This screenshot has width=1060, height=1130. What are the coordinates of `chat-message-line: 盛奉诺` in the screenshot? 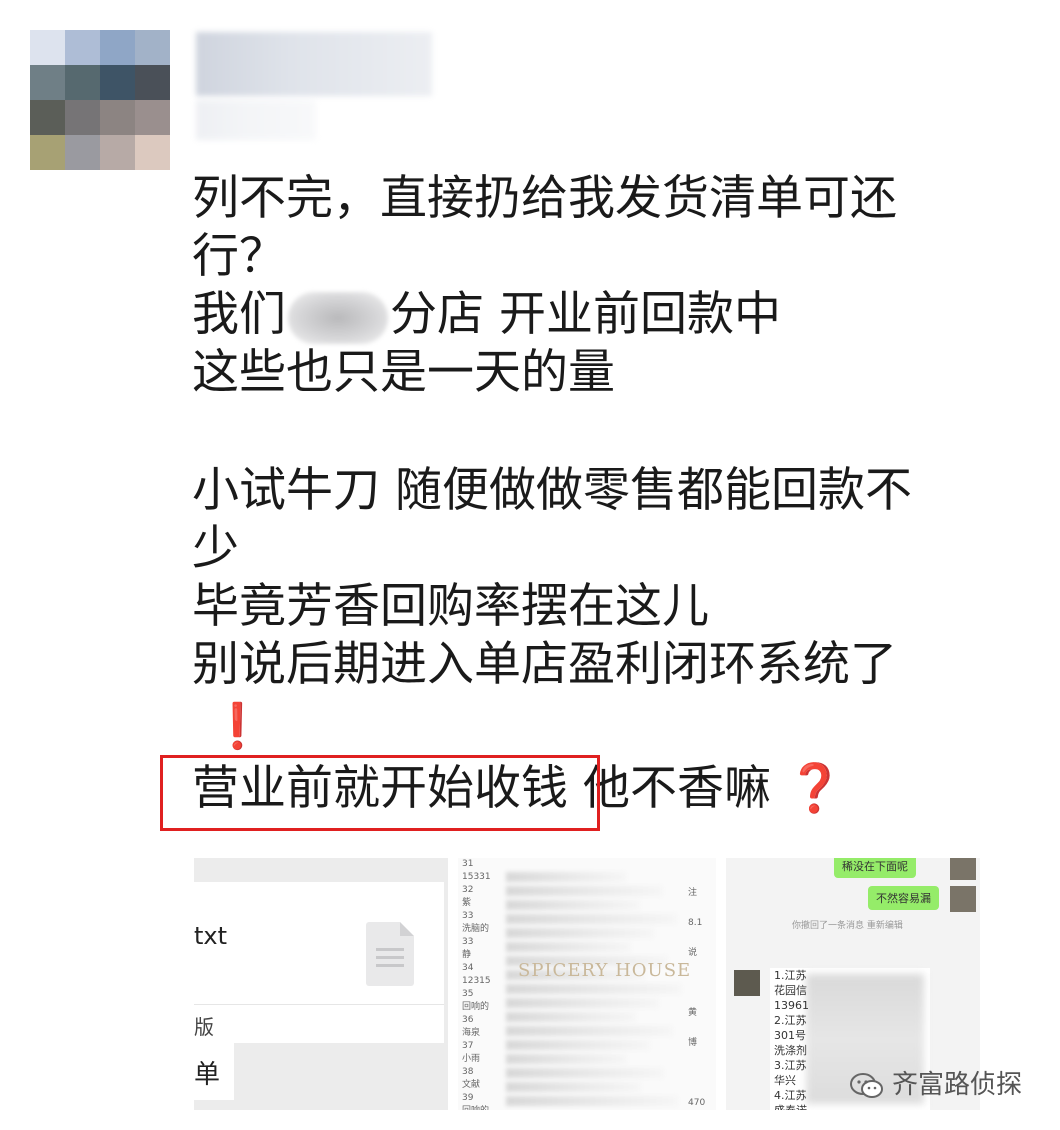 It's located at (850, 1106).